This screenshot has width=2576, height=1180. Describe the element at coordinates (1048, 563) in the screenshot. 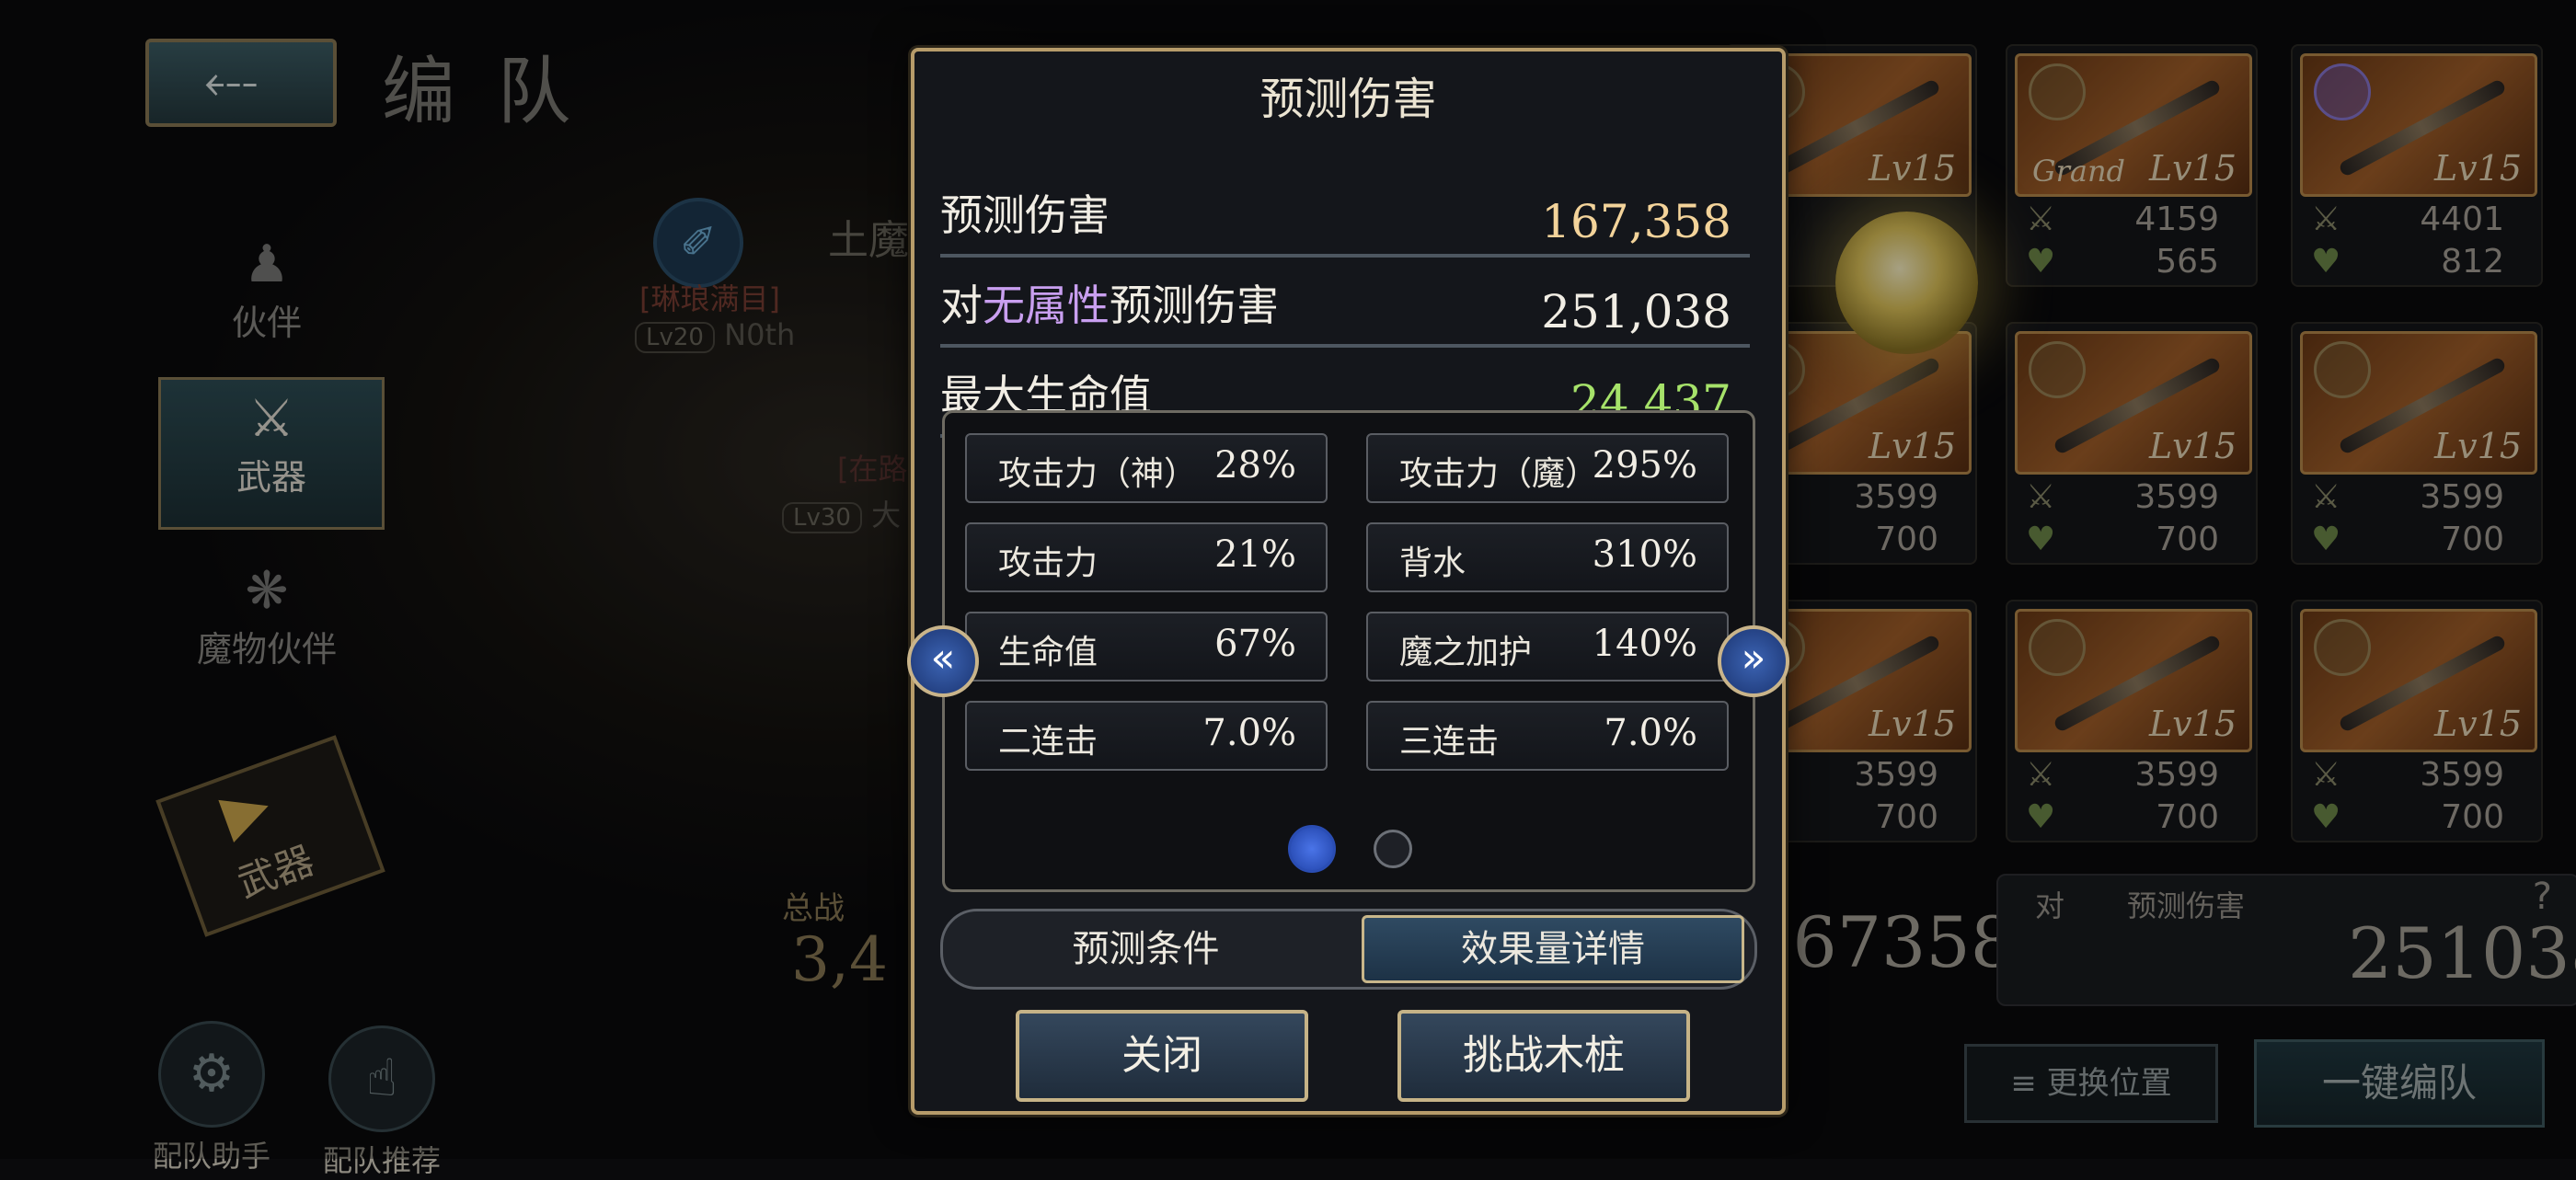

I see `stat-label: 攻击力` at that location.